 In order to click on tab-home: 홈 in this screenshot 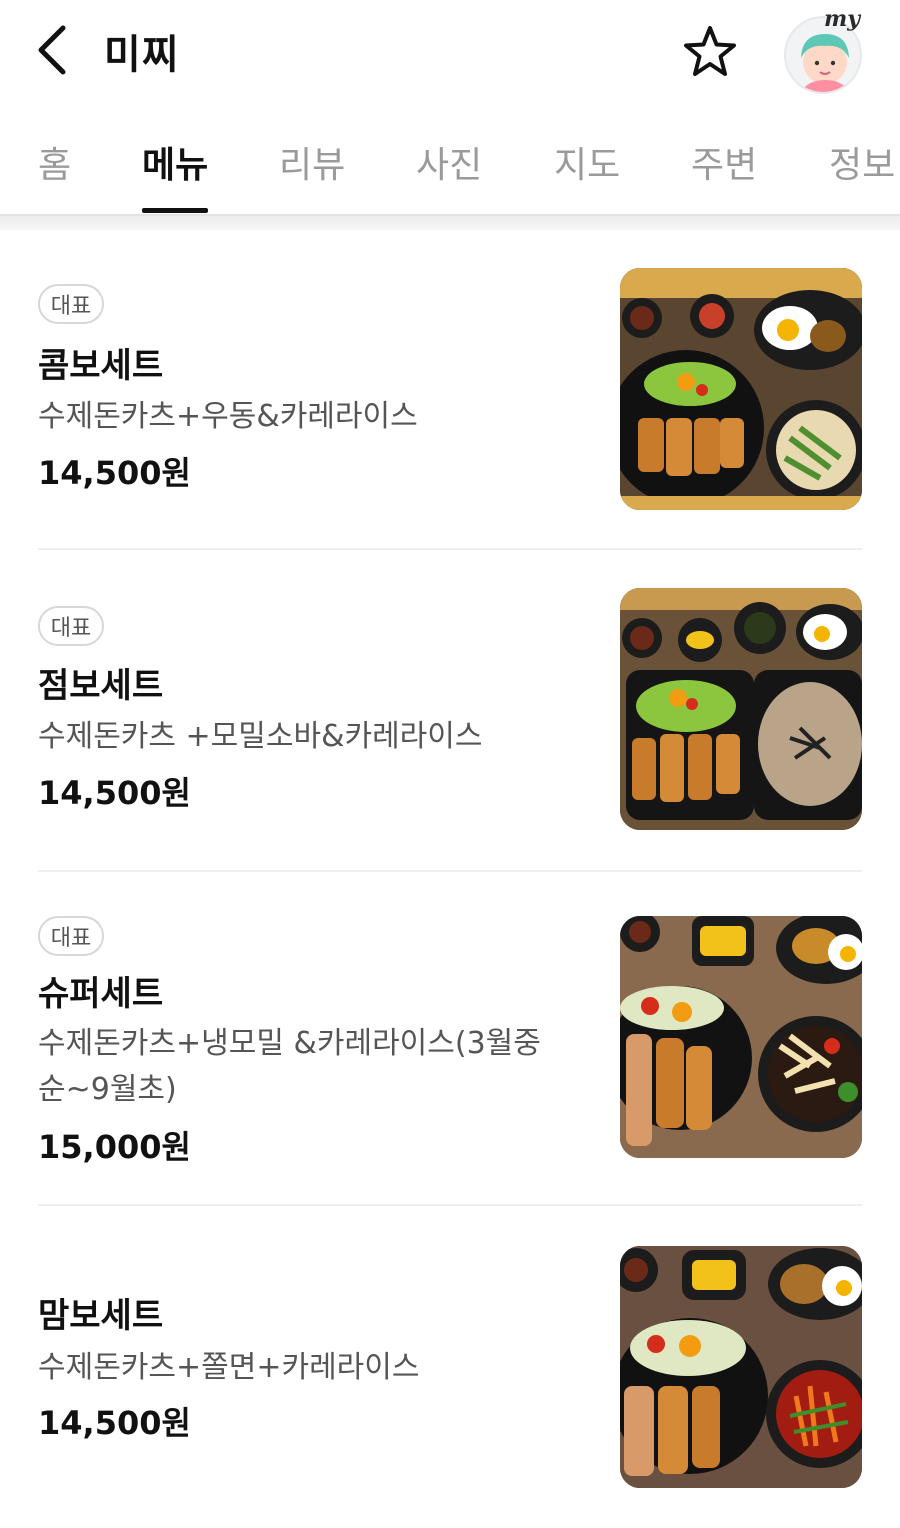, I will do `click(54, 162)`.